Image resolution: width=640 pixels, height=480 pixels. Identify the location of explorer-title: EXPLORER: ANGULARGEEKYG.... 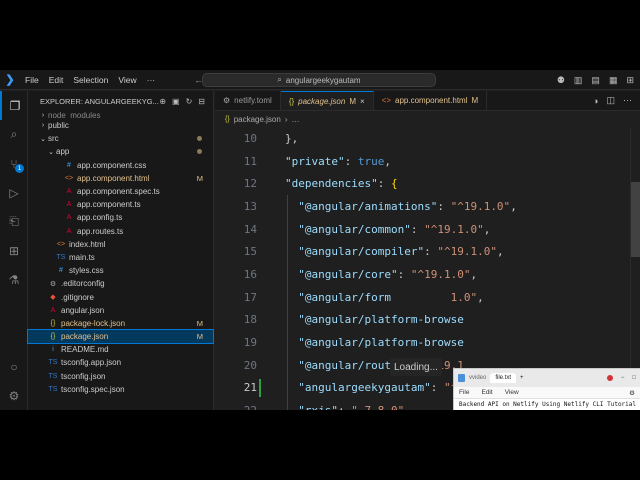
(99, 101).